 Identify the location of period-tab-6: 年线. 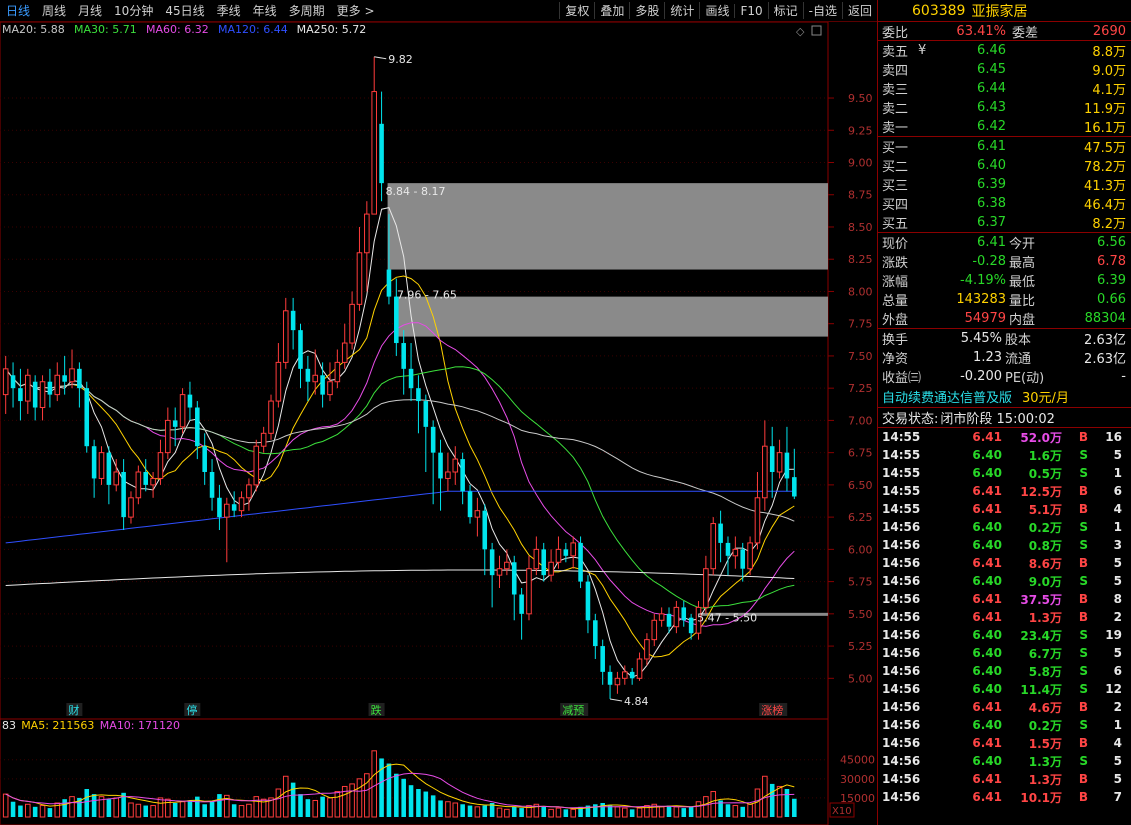
(265, 10).